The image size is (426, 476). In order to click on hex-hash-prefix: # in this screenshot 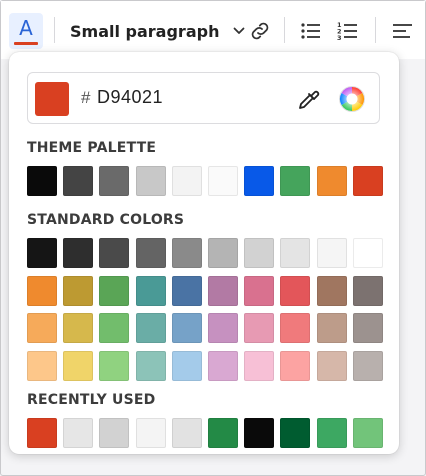, I will do `click(86, 97)`.